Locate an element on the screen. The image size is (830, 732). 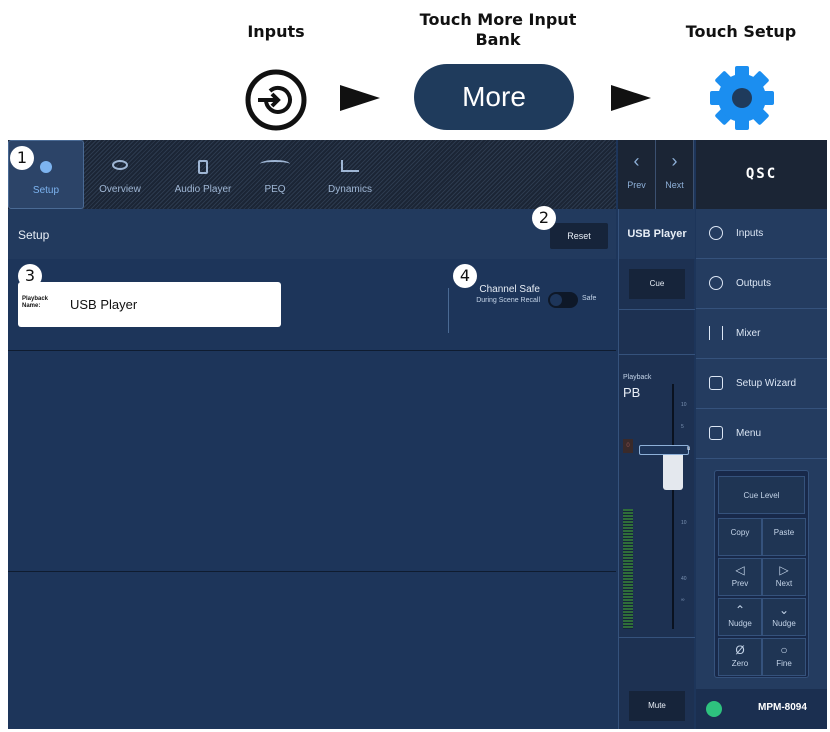
dynamics-icon is located at coordinates (350, 166).